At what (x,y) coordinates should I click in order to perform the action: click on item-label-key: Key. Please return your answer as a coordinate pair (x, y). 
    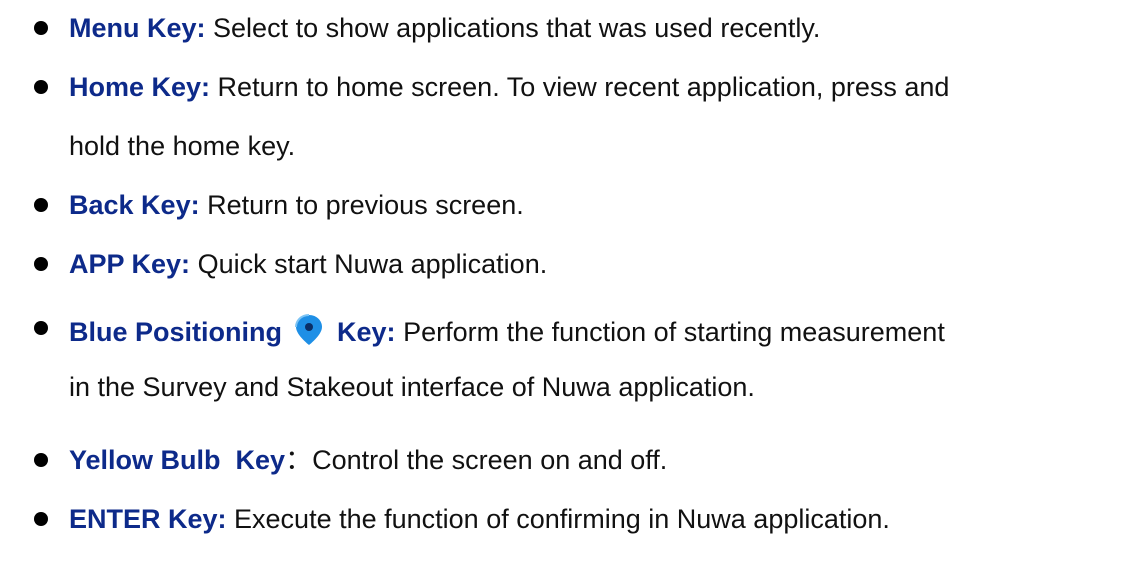
    Looking at the image, I should click on (260, 460).